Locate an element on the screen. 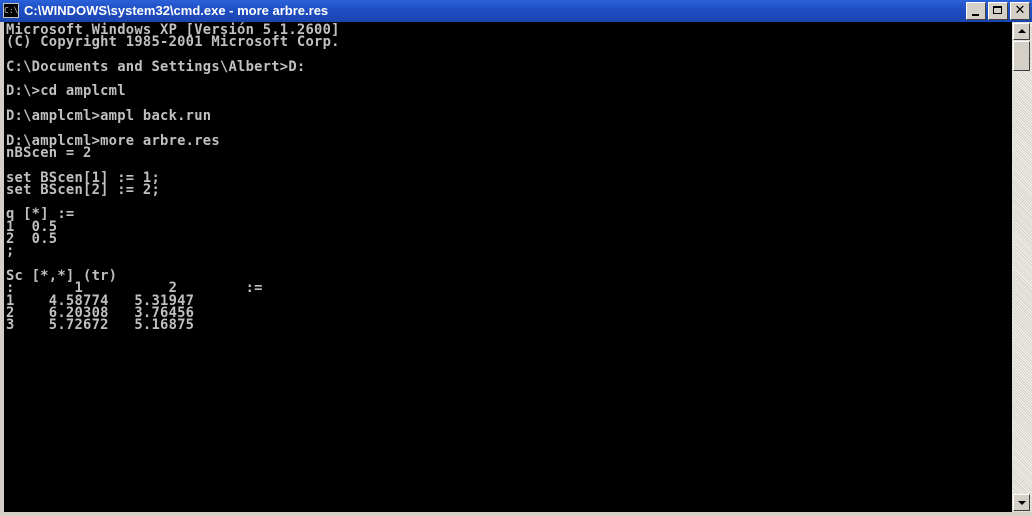 The height and width of the screenshot is (516, 1032). arrow-up-icon is located at coordinates (1022, 31).